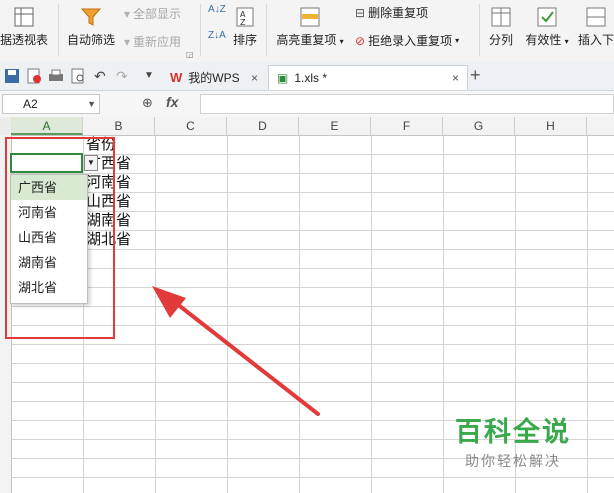 The height and width of the screenshot is (493, 614). What do you see at coordinates (335, 126) in the screenshot?
I see `column-header: E` at bounding box center [335, 126].